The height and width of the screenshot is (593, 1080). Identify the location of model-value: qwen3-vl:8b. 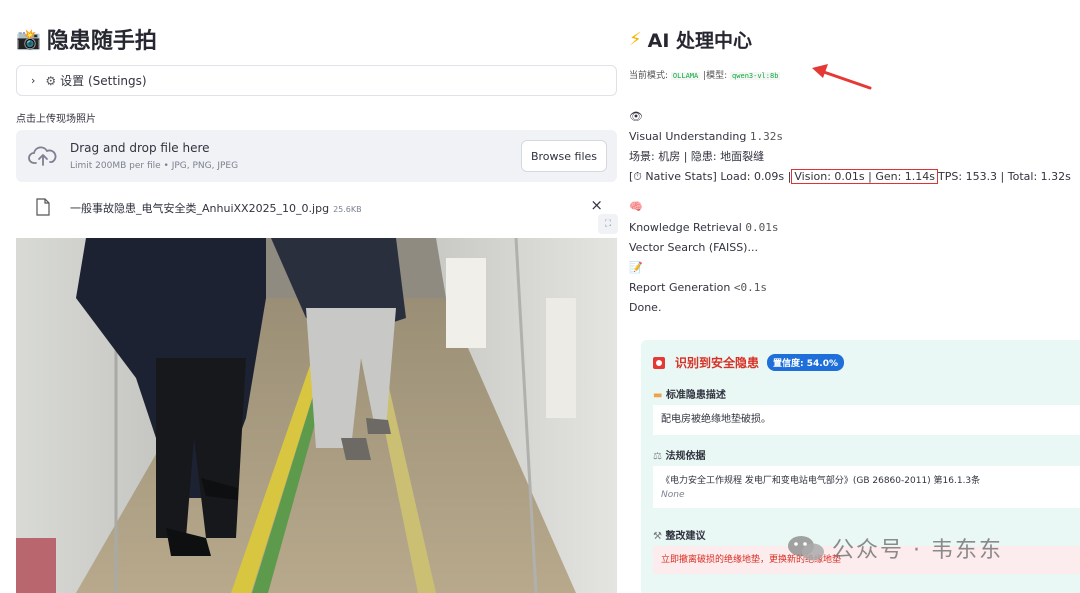
(755, 76).